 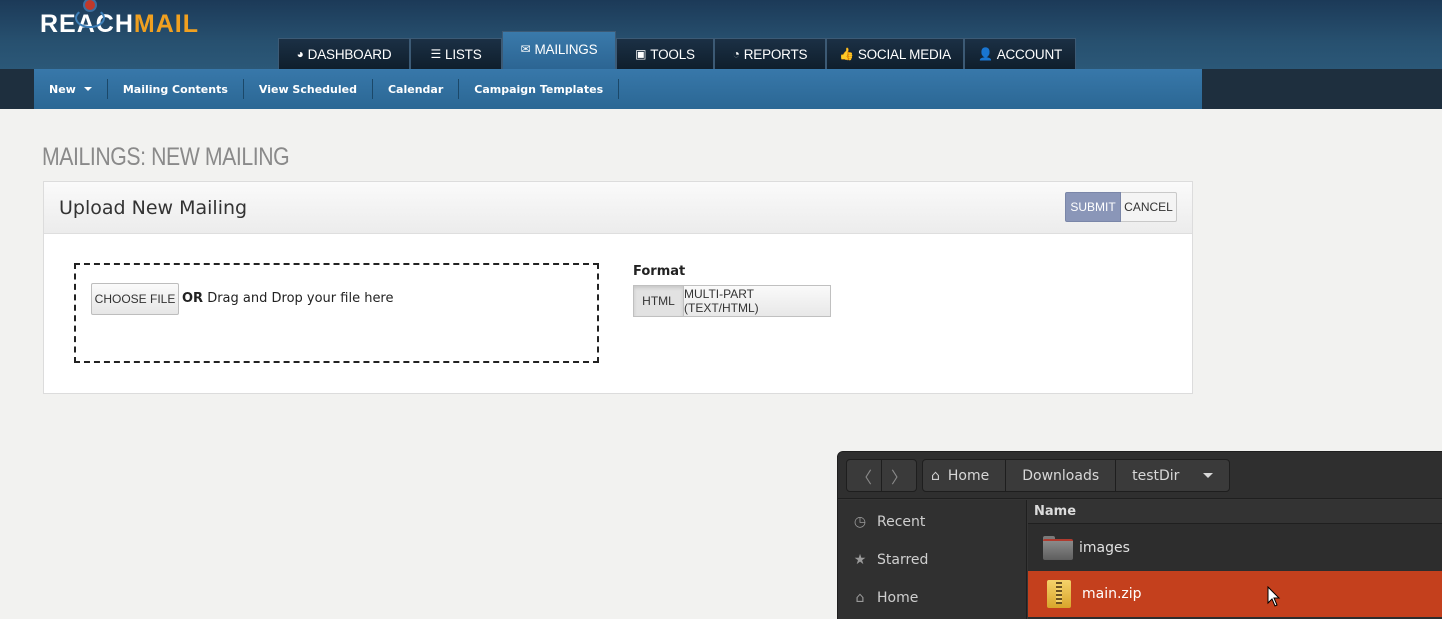 I want to click on breadcrumb-testdir: testDir, so click(x=1172, y=475).